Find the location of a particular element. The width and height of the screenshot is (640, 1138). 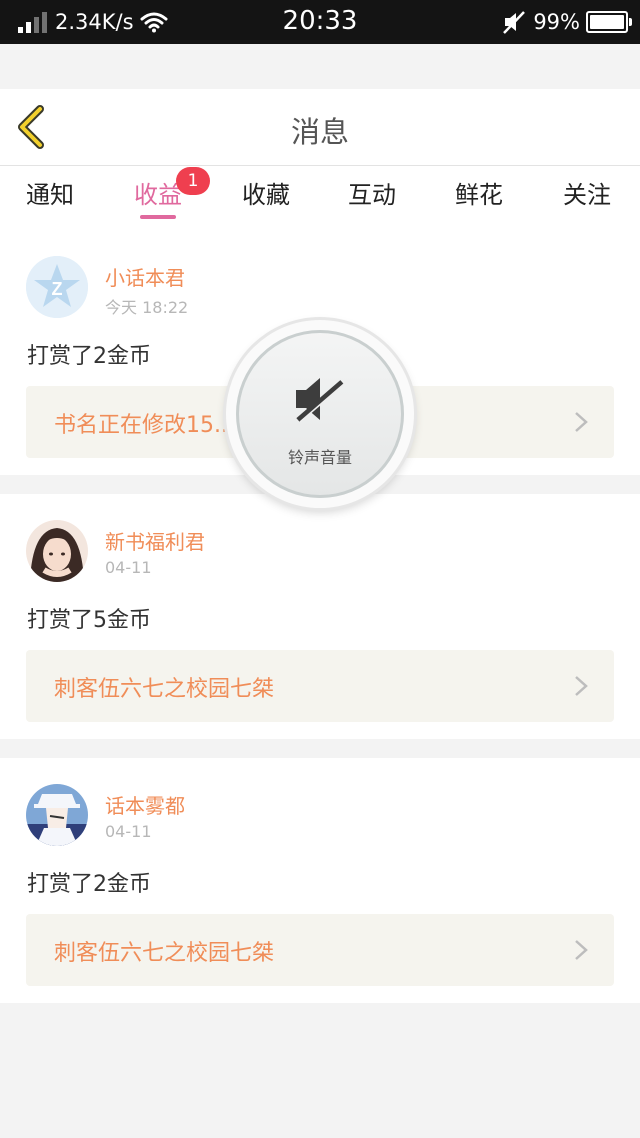

volume-overlay: 铃声音量 is located at coordinates (320, 414).